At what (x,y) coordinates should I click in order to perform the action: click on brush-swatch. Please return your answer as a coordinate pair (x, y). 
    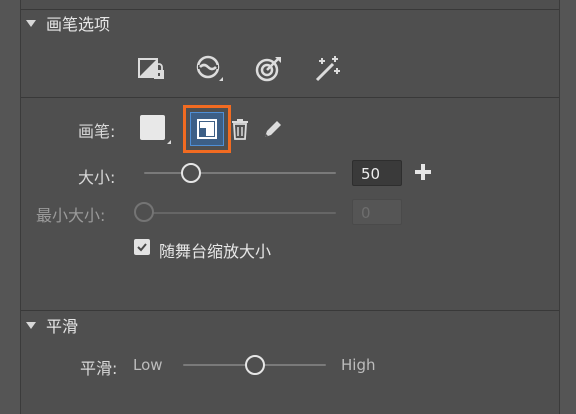
    Looking at the image, I should click on (152, 127).